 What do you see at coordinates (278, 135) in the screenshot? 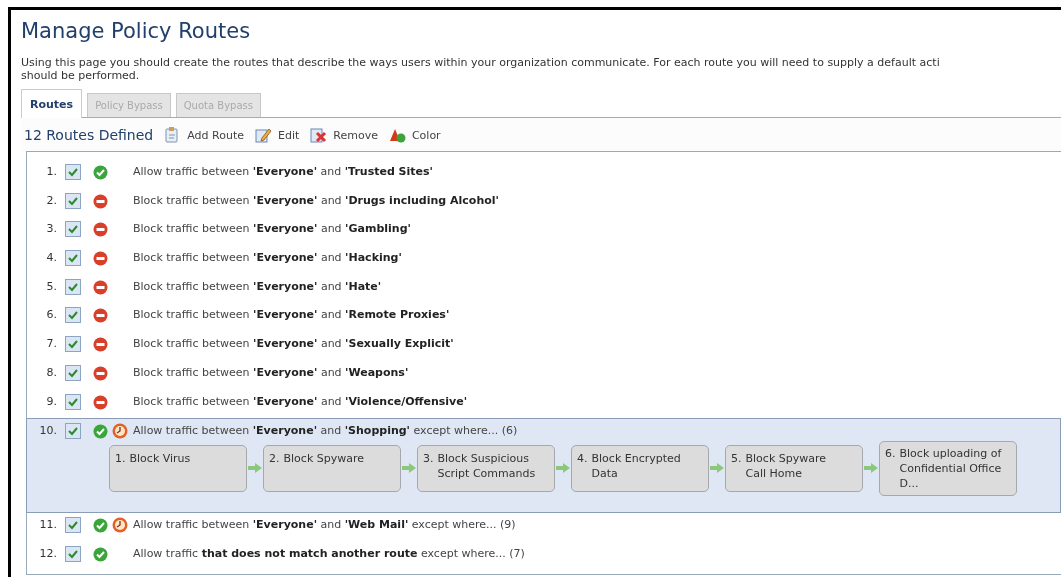
I see `toolbar-button: Edit` at bounding box center [278, 135].